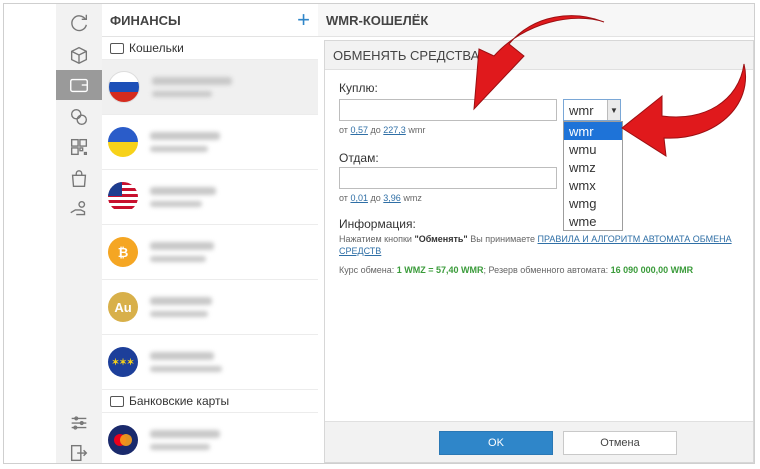 The image size is (760, 469). Describe the element at coordinates (417, 130) in the screenshot. I see `buy-unit: wmr` at that location.